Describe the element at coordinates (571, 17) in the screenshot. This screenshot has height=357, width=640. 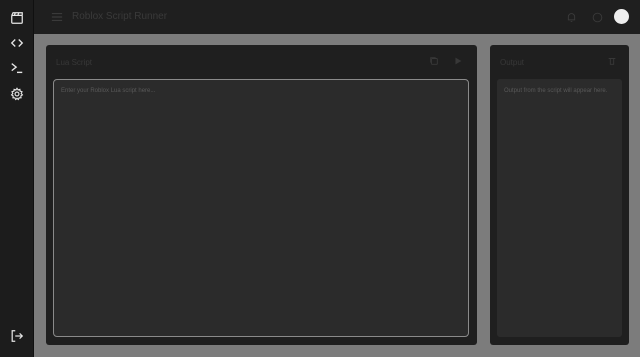
I see `bell-icon` at that location.